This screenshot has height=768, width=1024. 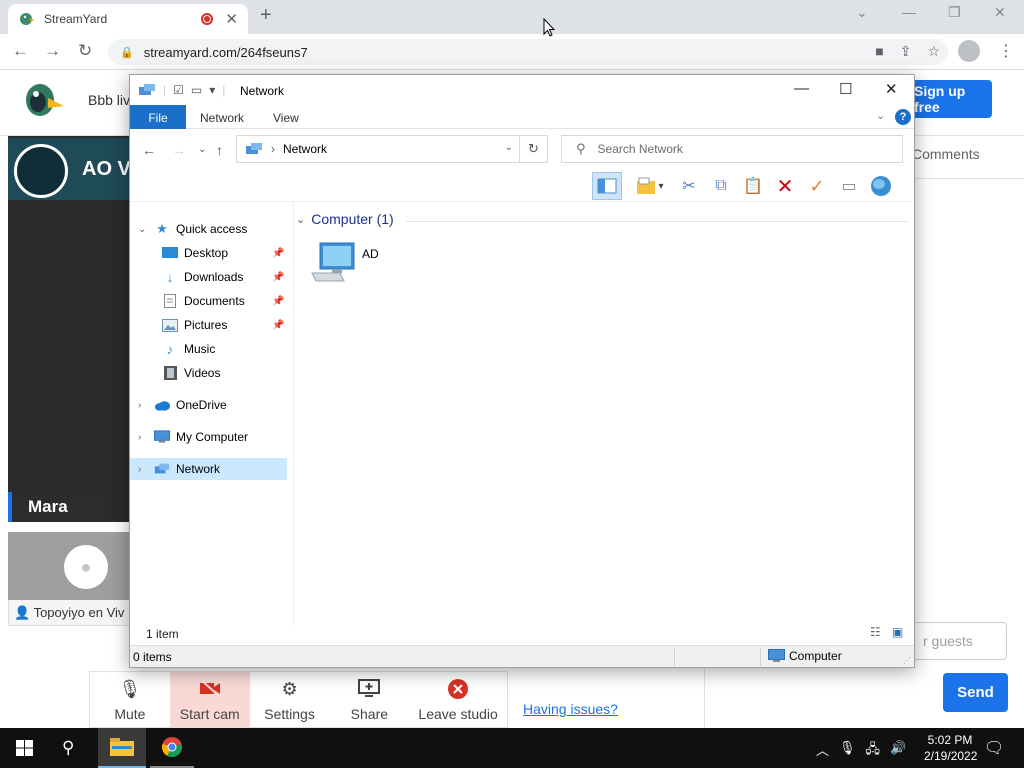 I want to click on explorer-back-icon: ←, so click(x=149, y=150).